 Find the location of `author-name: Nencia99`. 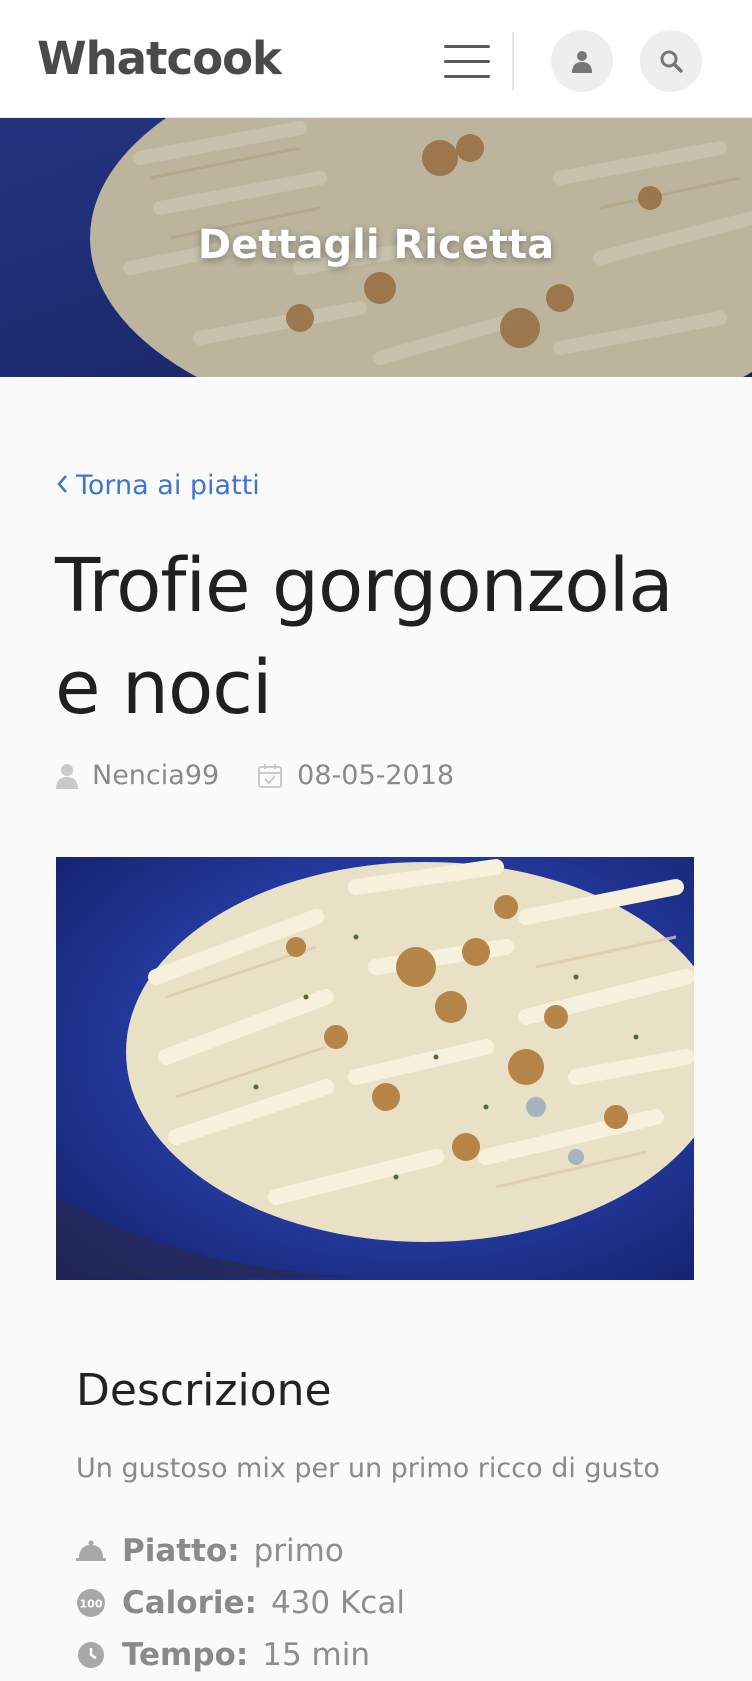

author-name: Nencia99 is located at coordinates (155, 775).